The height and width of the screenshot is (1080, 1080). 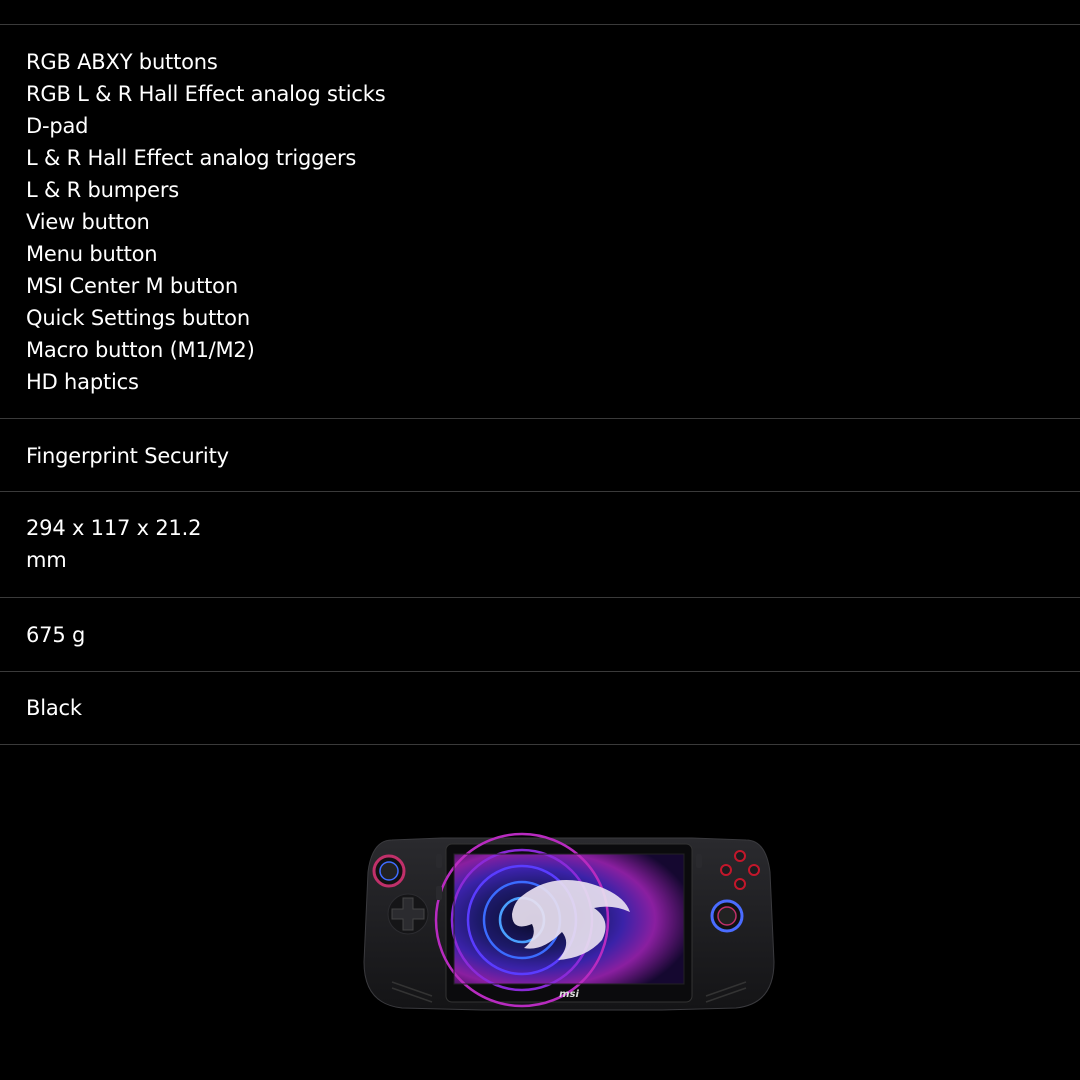 What do you see at coordinates (46, 560) in the screenshot?
I see `dimensions-unit: mm` at bounding box center [46, 560].